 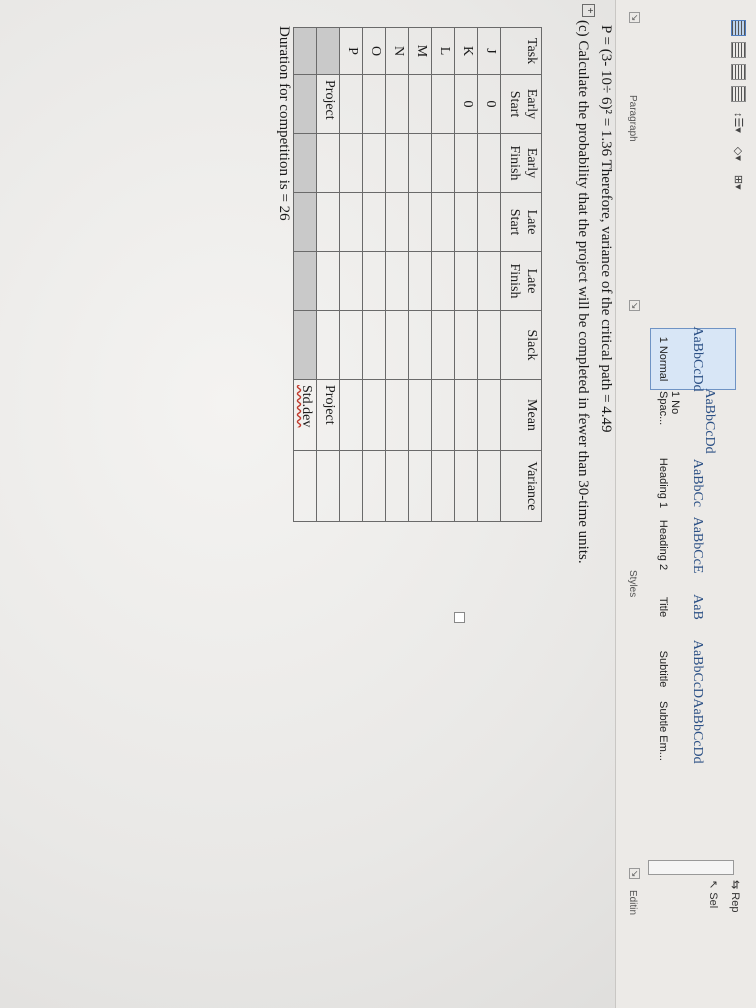 I want to click on table-cell: O, so click(x=374, y=51).